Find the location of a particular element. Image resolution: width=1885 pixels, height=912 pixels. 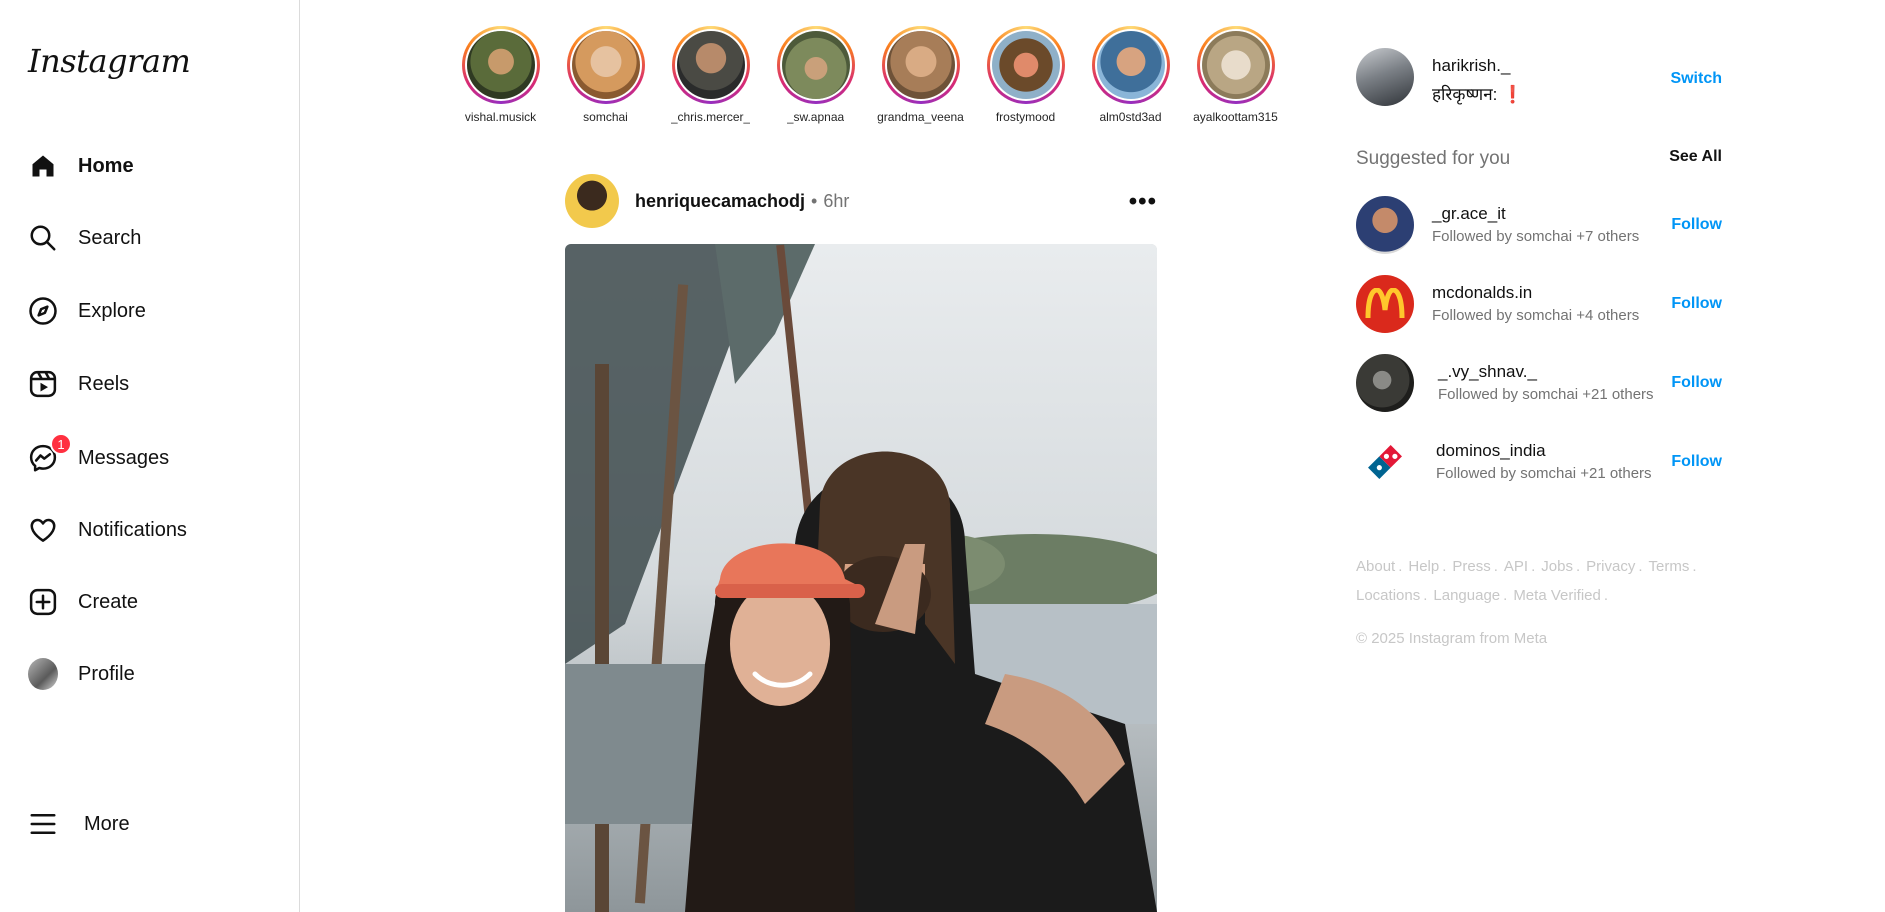

footer-links-line-2: Locations. Language. Meta Verified. is located at coordinates (1482, 595).